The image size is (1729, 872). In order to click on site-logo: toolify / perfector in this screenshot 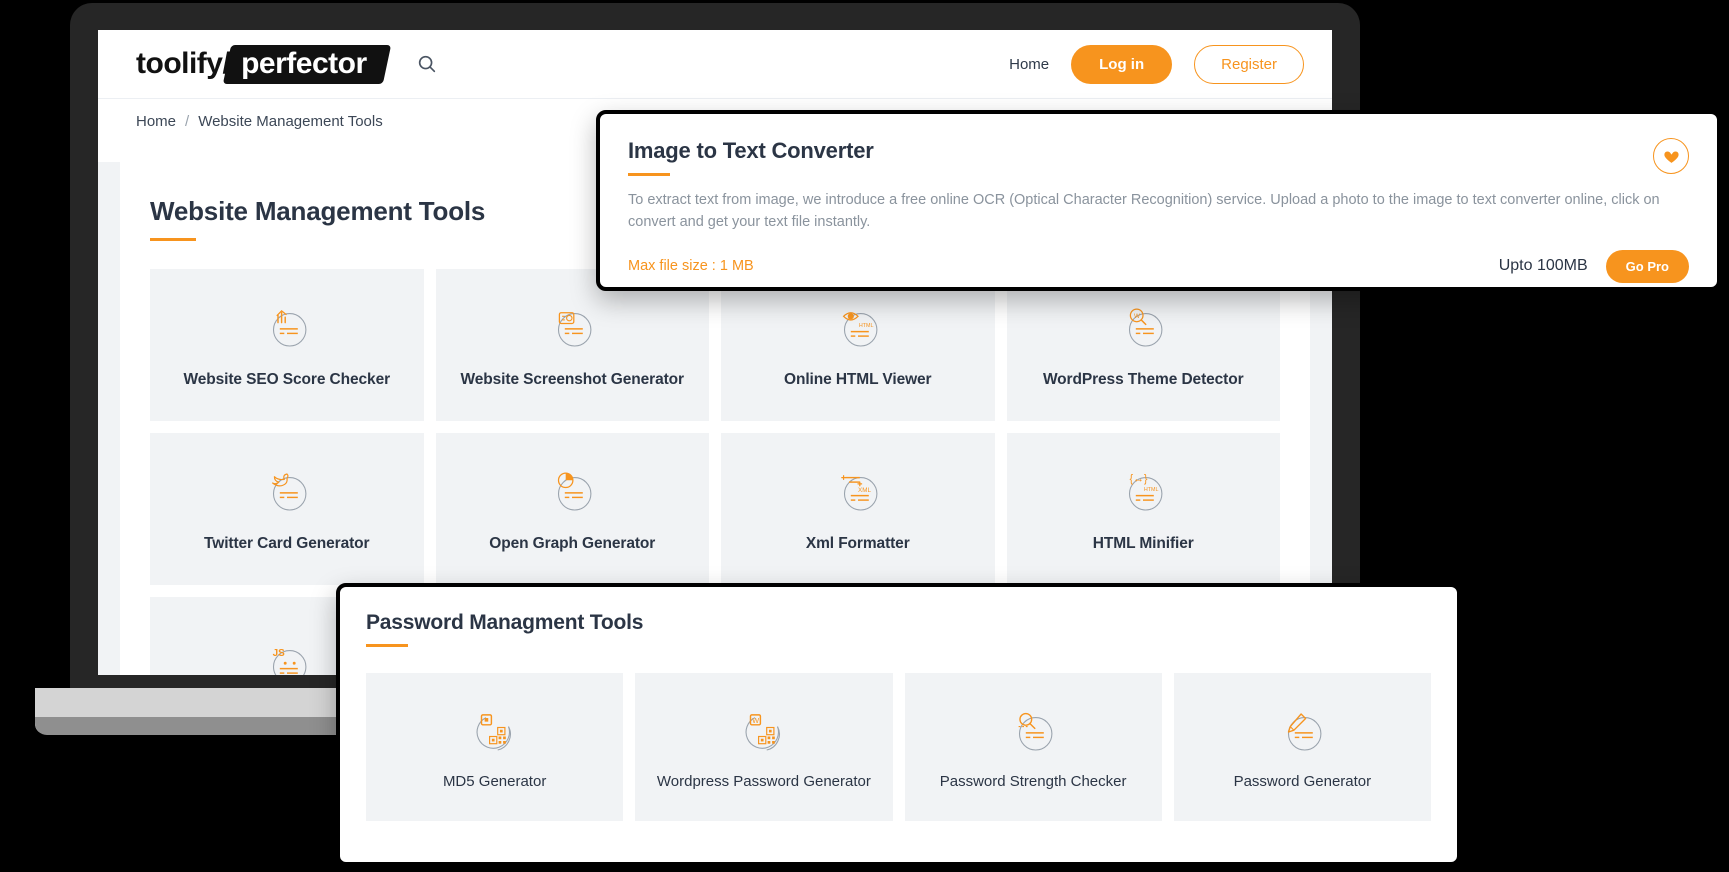, I will do `click(263, 64)`.